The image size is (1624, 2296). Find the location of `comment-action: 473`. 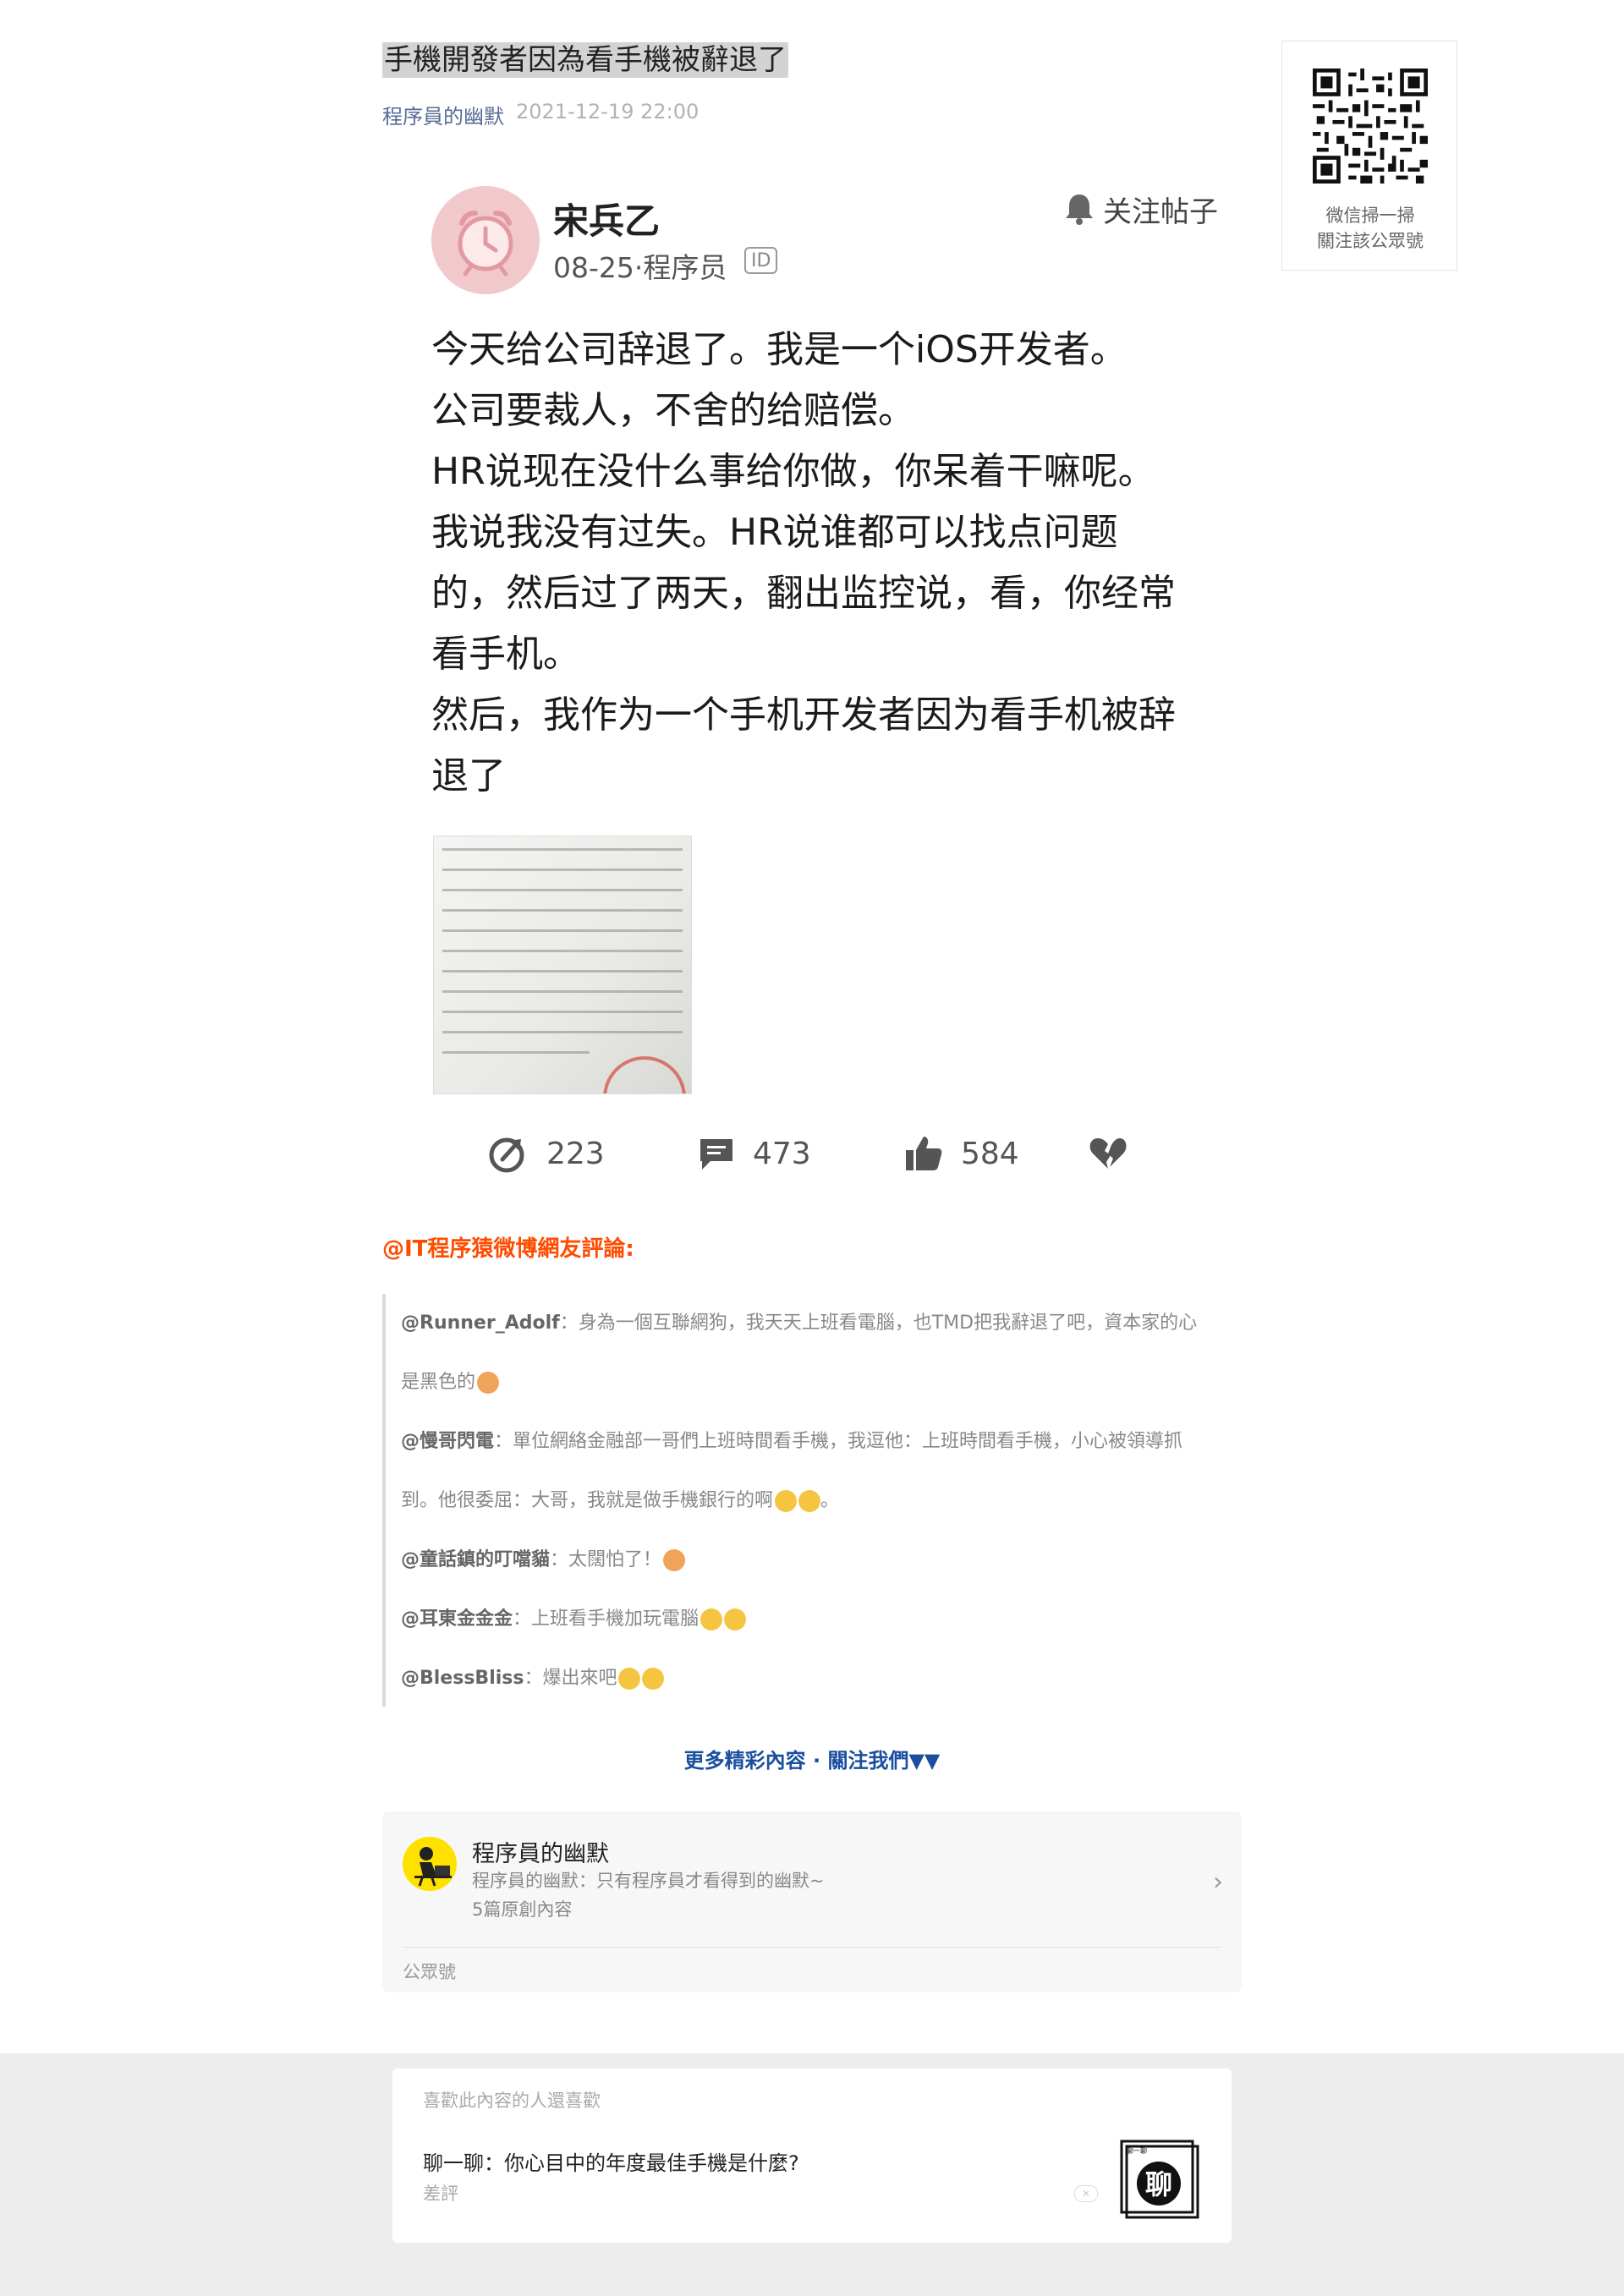

comment-action: 473 is located at coordinates (754, 1153).